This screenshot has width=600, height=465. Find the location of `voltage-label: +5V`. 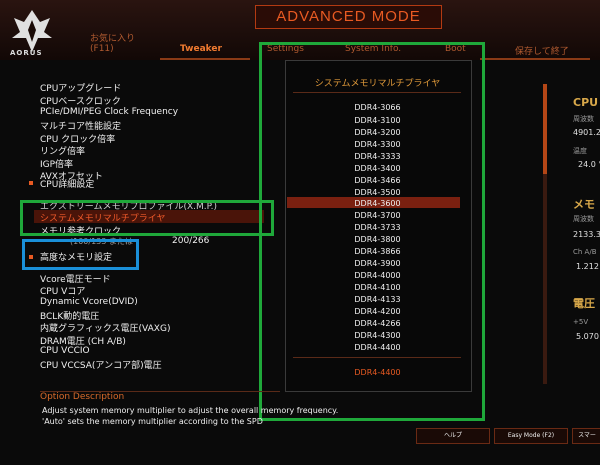

voltage-label: +5V is located at coordinates (581, 322).